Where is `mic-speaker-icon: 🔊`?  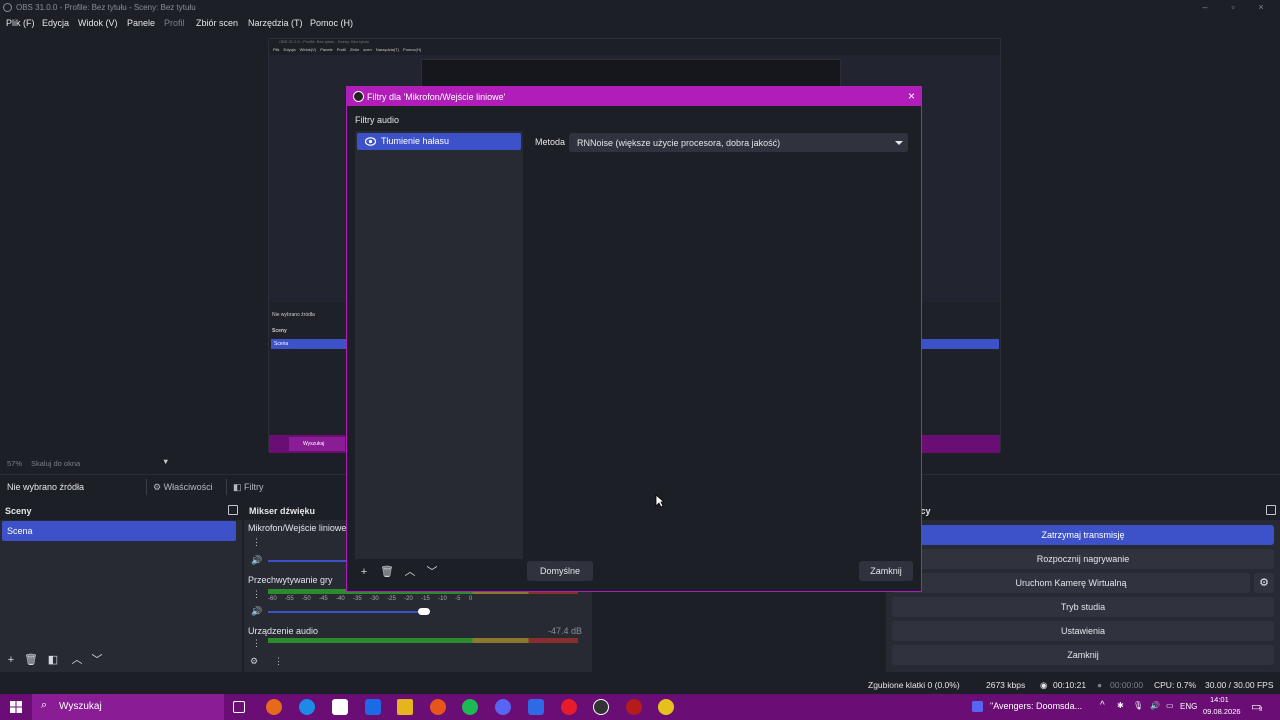
mic-speaker-icon: 🔊 is located at coordinates (256, 560).